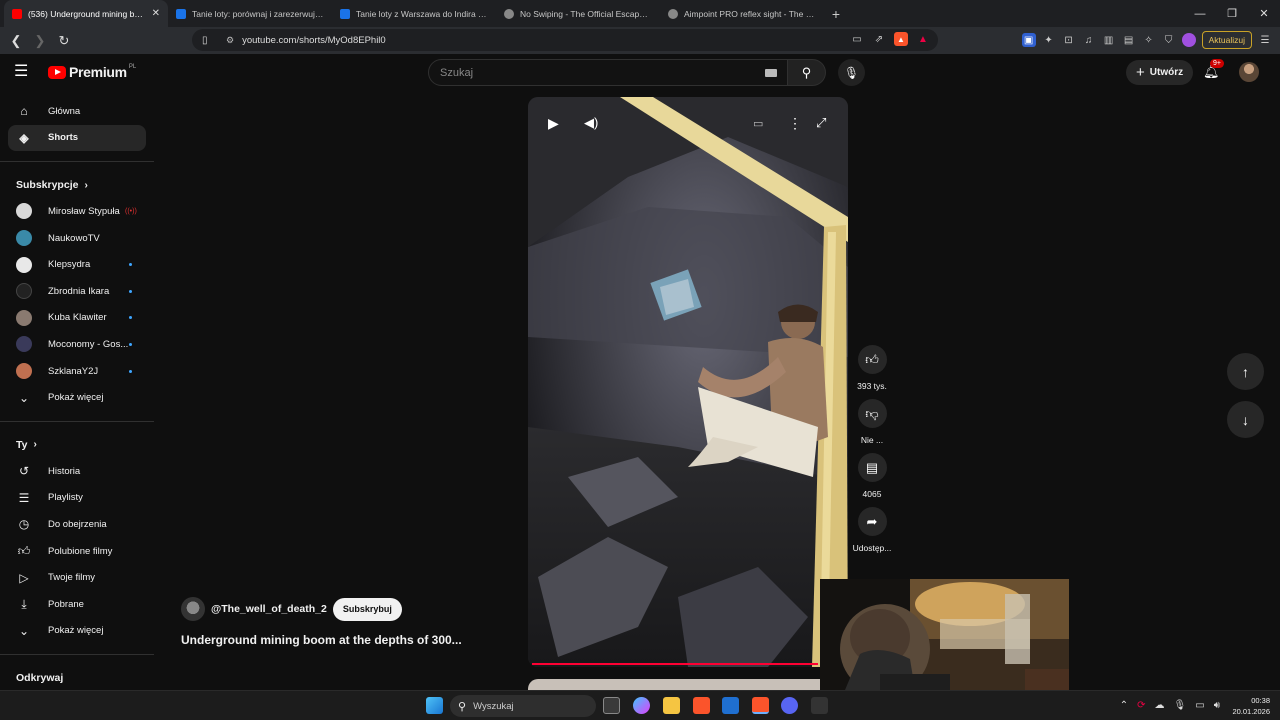  I want to click on sidebar-item-history: ↺ Historia, so click(77, 471).